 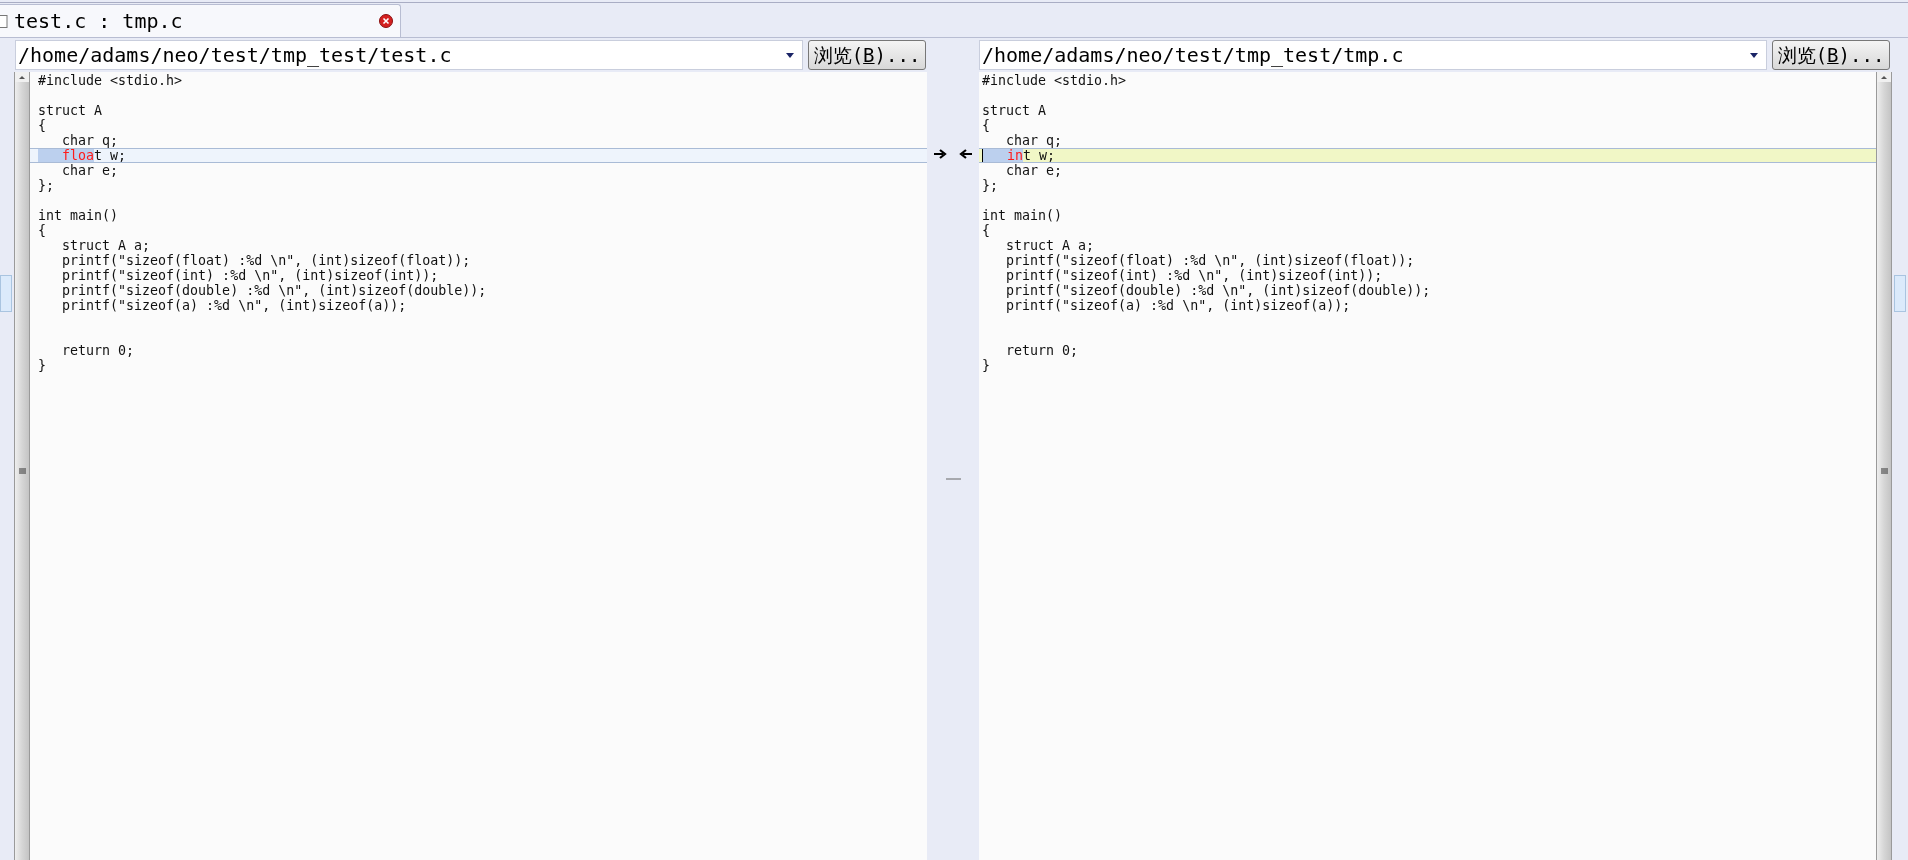 I want to click on close-icon, so click(x=386, y=21).